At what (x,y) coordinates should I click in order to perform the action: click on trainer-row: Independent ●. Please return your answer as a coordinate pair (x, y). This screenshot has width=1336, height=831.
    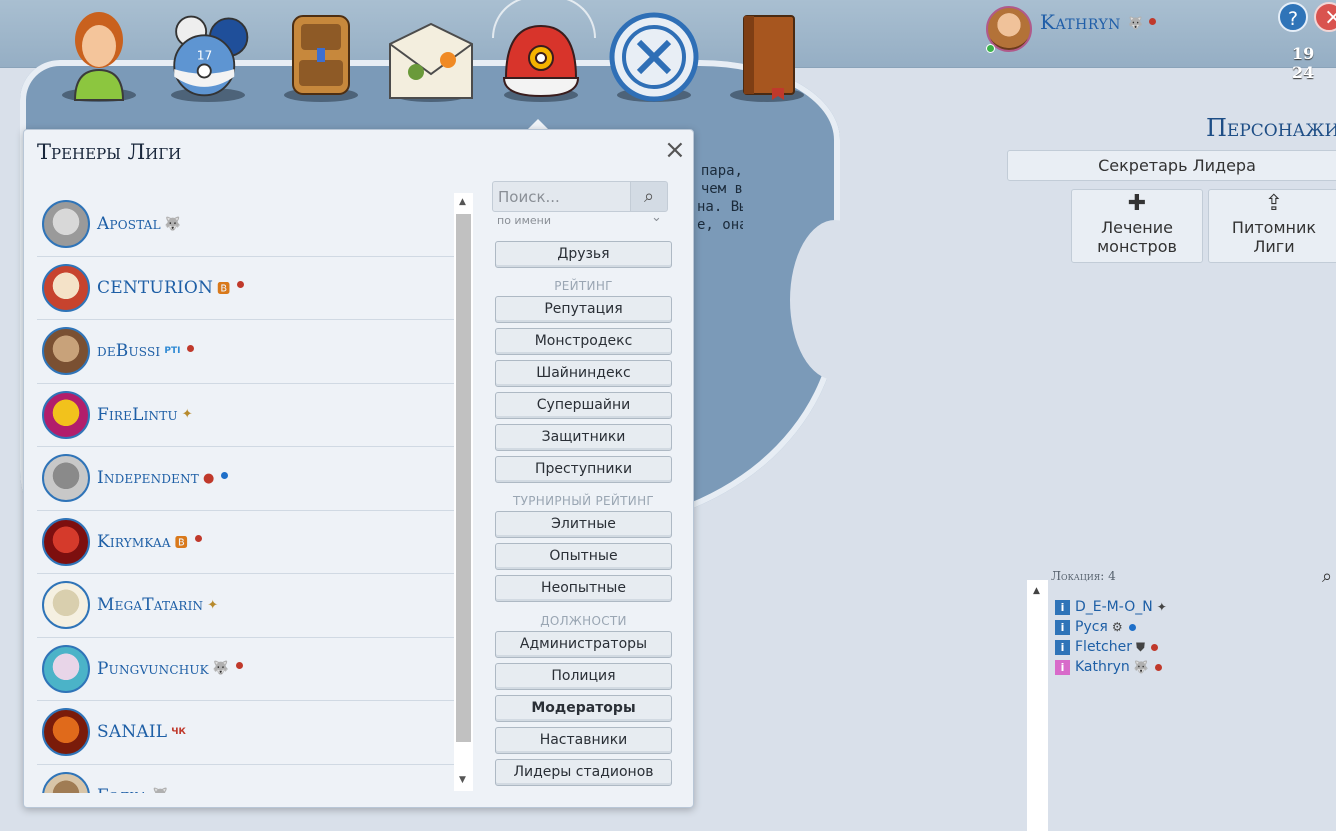
    Looking at the image, I should click on (246, 479).